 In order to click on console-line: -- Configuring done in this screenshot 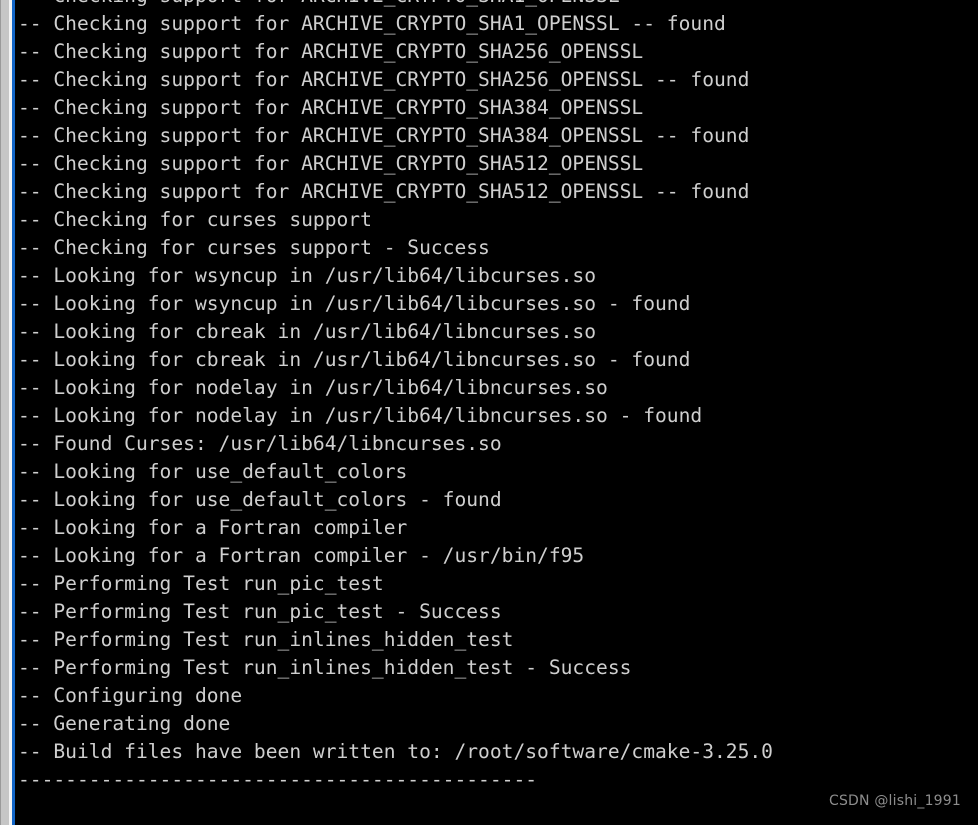, I will do `click(130, 695)`.